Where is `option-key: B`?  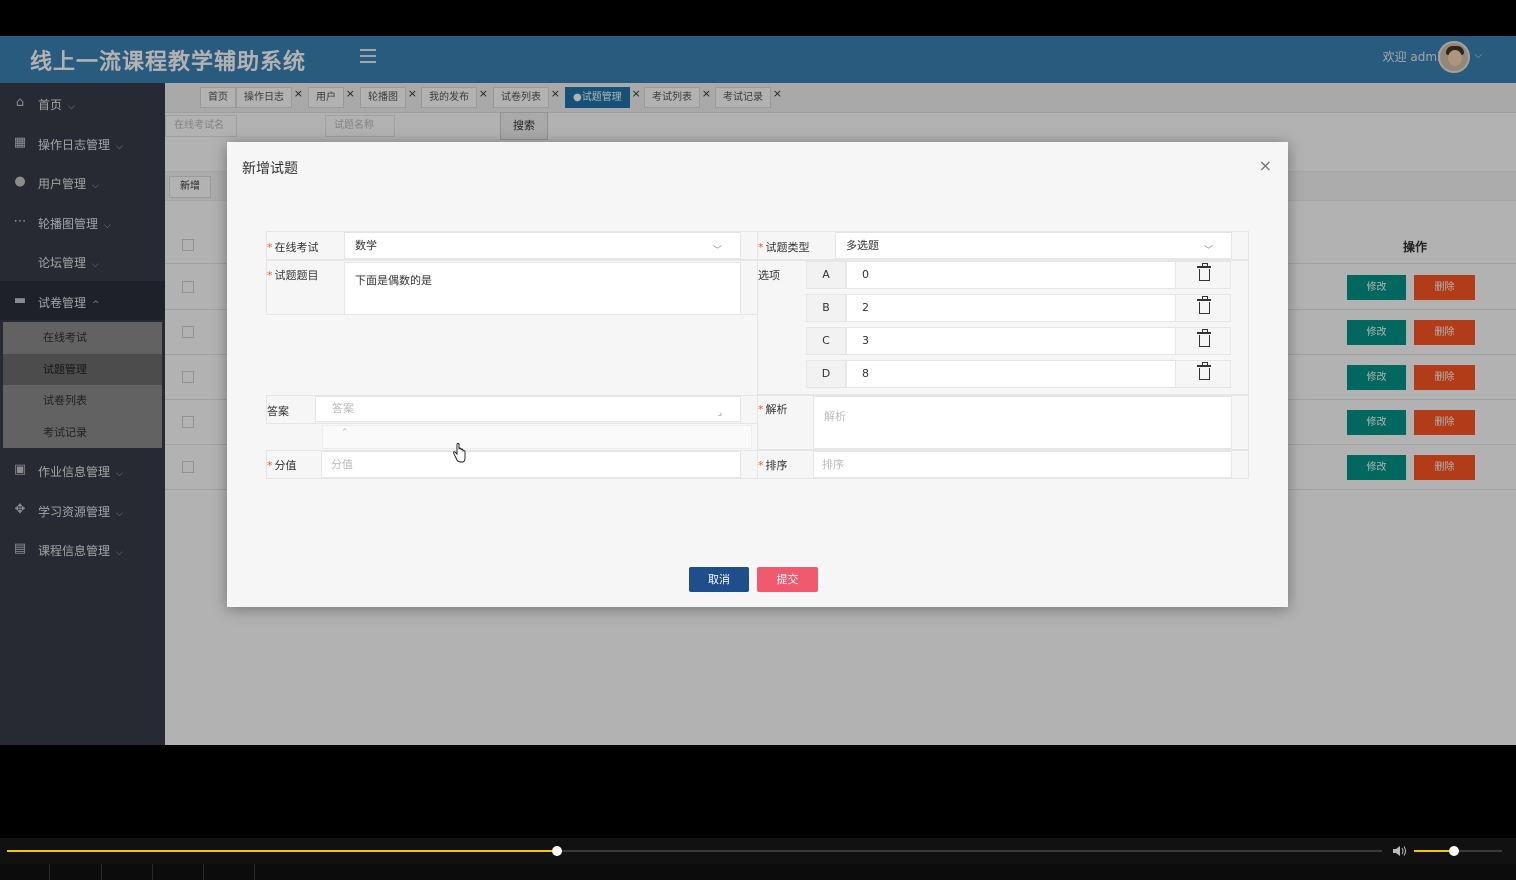 option-key: B is located at coordinates (826, 308).